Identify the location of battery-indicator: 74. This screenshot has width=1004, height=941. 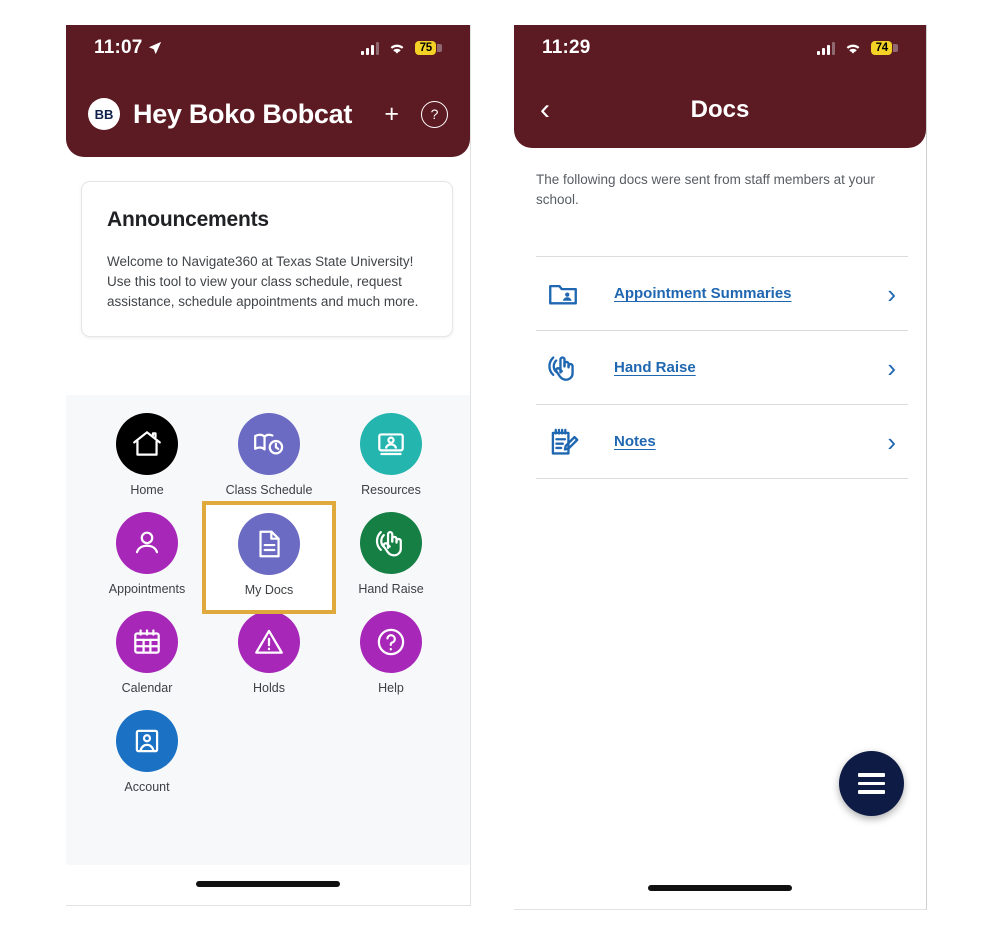
(884, 48).